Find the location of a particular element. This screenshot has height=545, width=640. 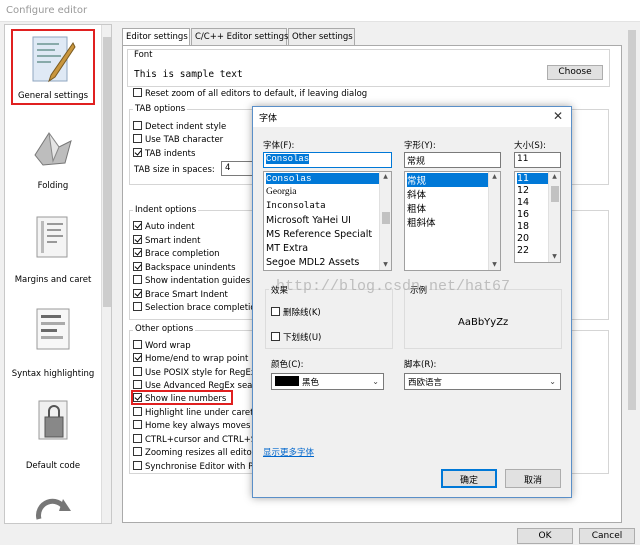

sidebar-item-partial is located at coordinates (53, 505).